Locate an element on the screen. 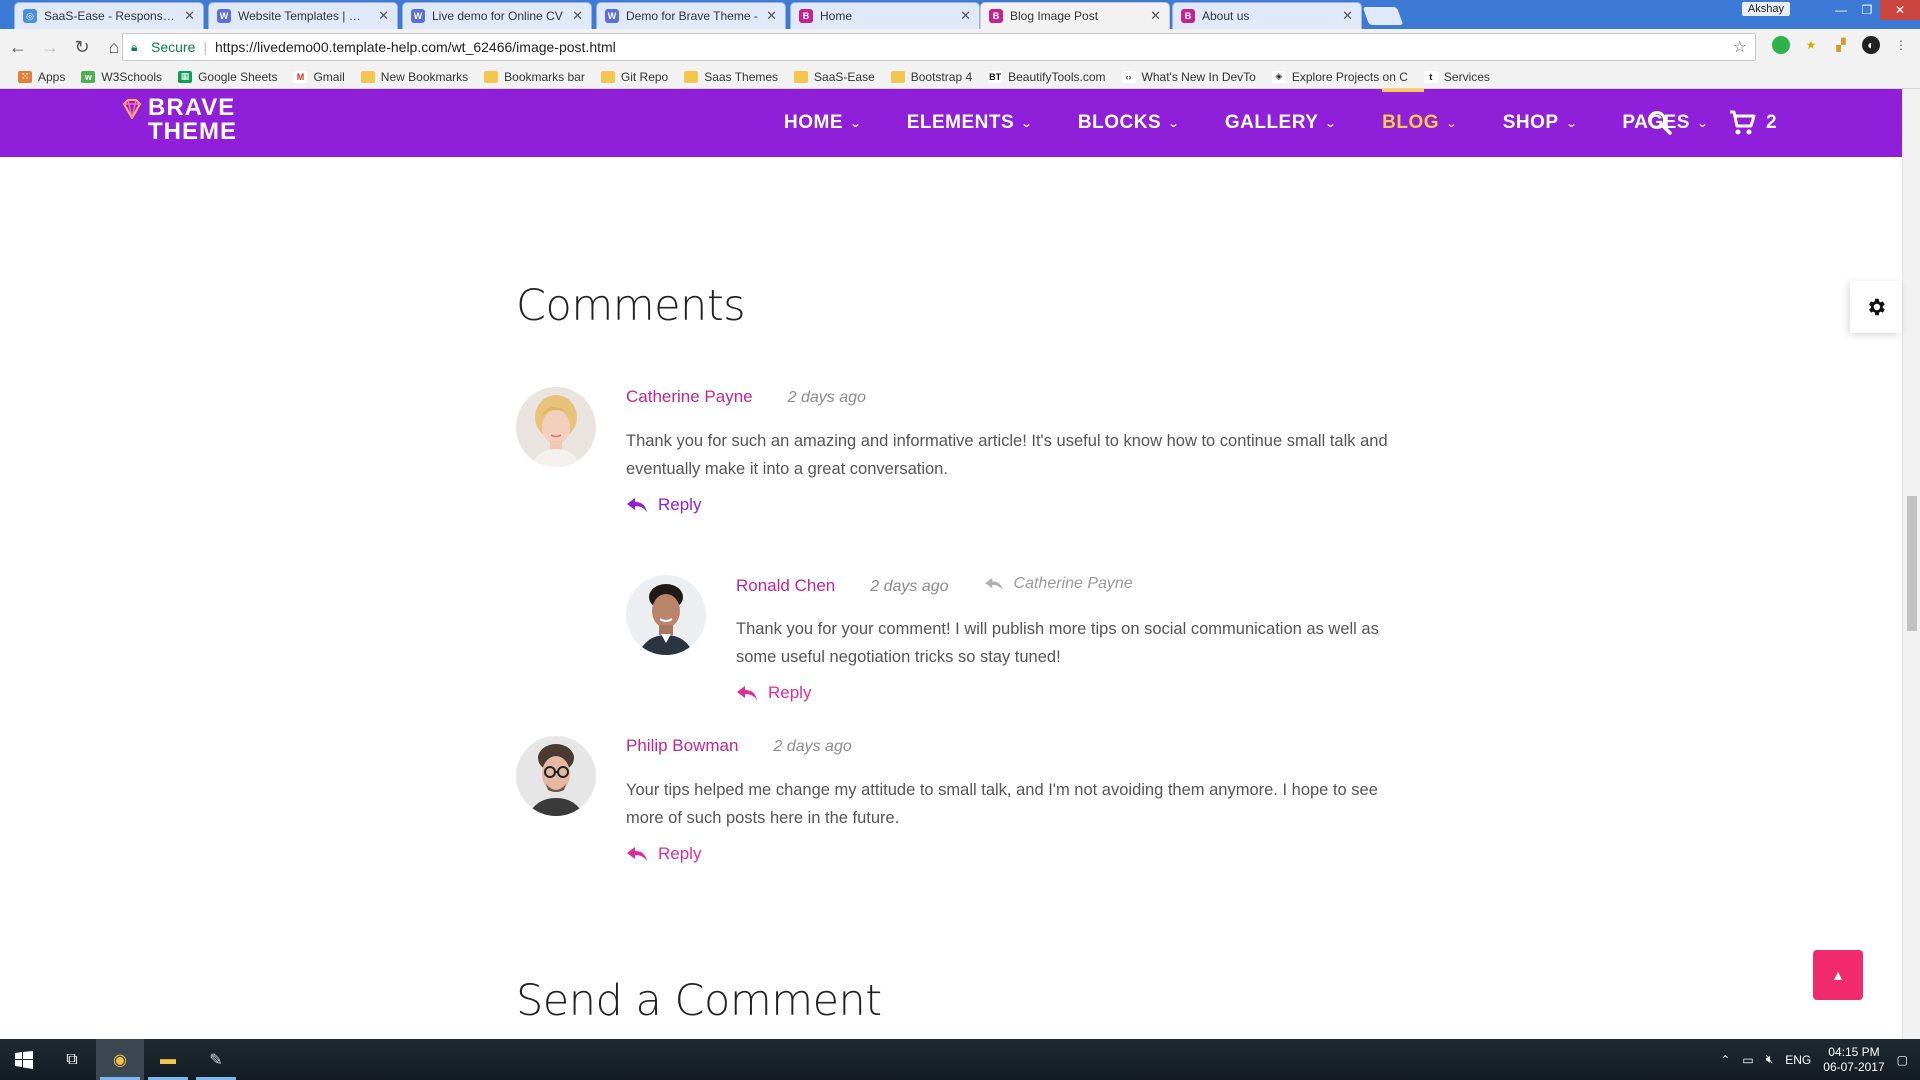 This screenshot has width=1920, height=1080. comment-meta: Philip Bowman 2 days ago is located at coordinates (1021, 750).